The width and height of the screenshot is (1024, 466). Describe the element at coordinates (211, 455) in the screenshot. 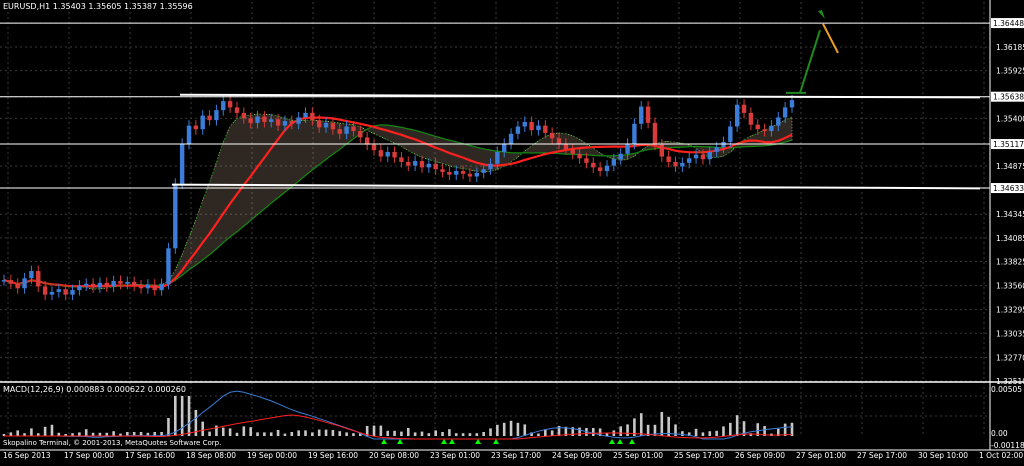

I see `time-tick-label: 18 Sep 08:00` at that location.